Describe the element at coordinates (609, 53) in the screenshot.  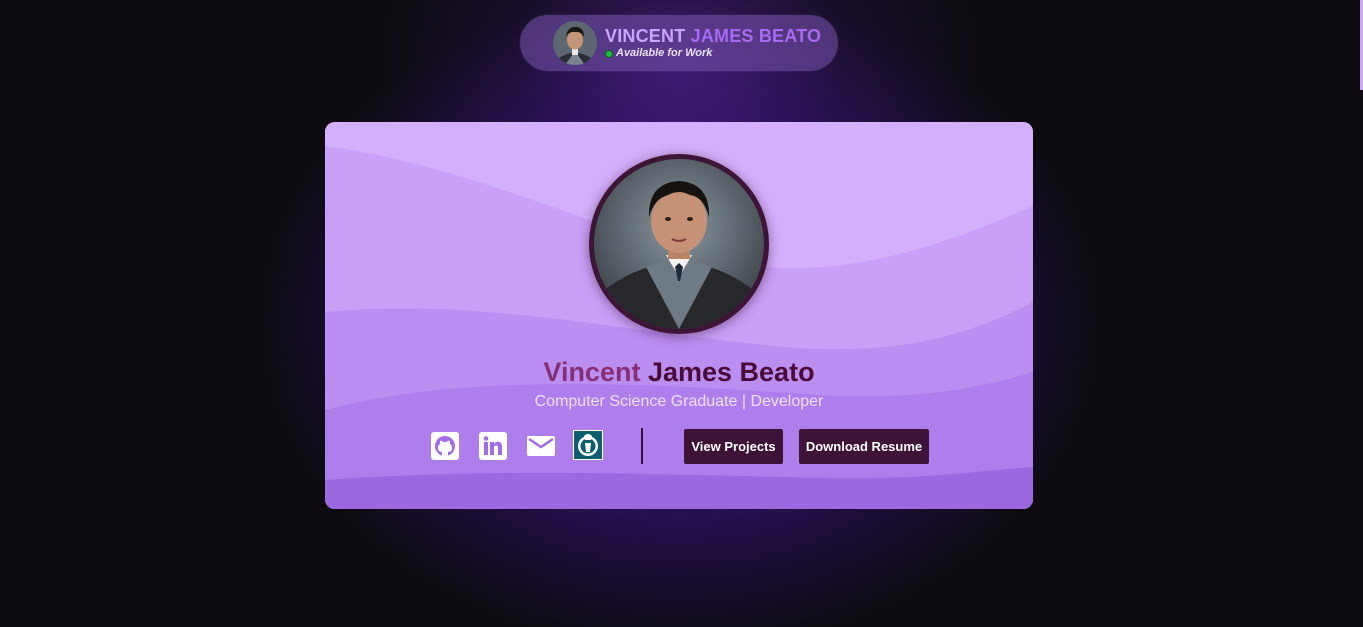
I see `status-dot-icon` at that location.